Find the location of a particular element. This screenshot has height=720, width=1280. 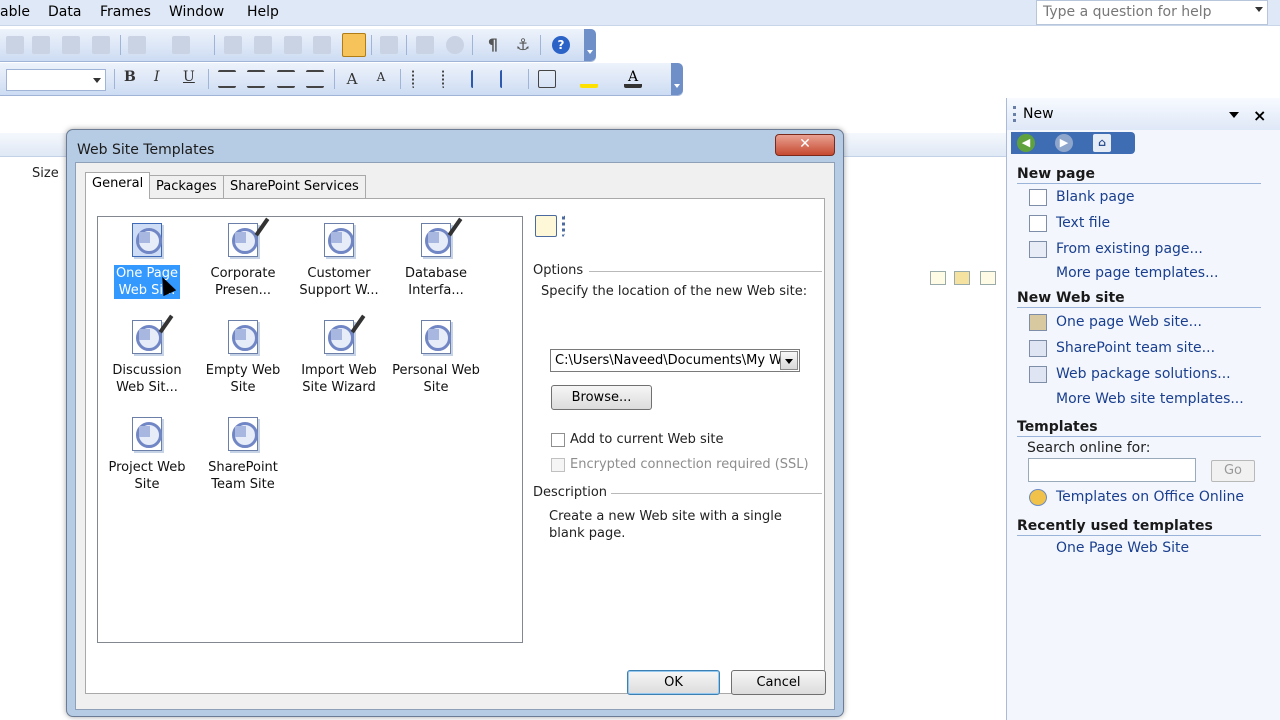

tab-general: General is located at coordinates (118, 185).